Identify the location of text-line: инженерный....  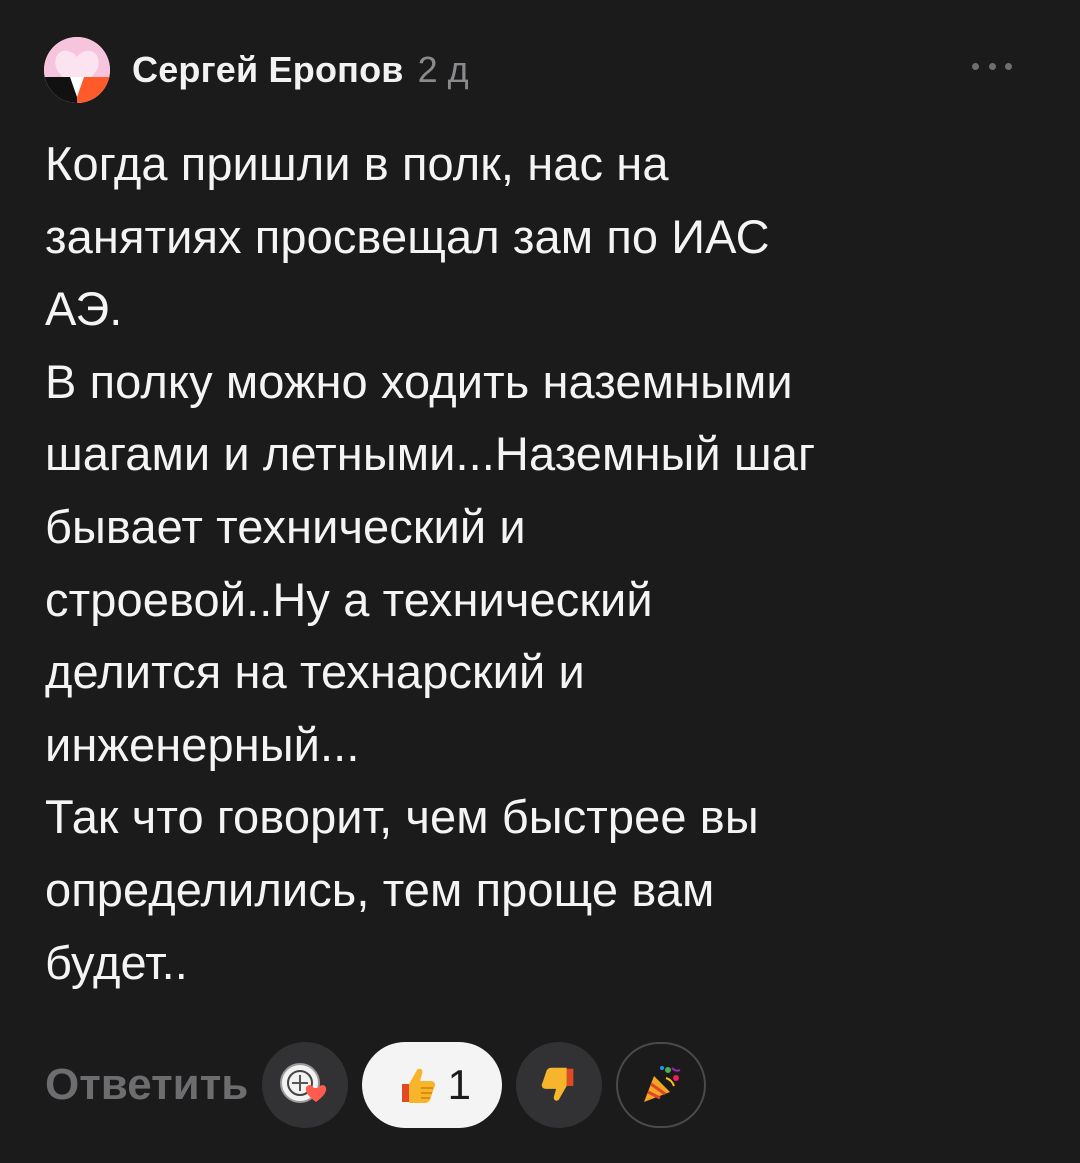
(202, 744).